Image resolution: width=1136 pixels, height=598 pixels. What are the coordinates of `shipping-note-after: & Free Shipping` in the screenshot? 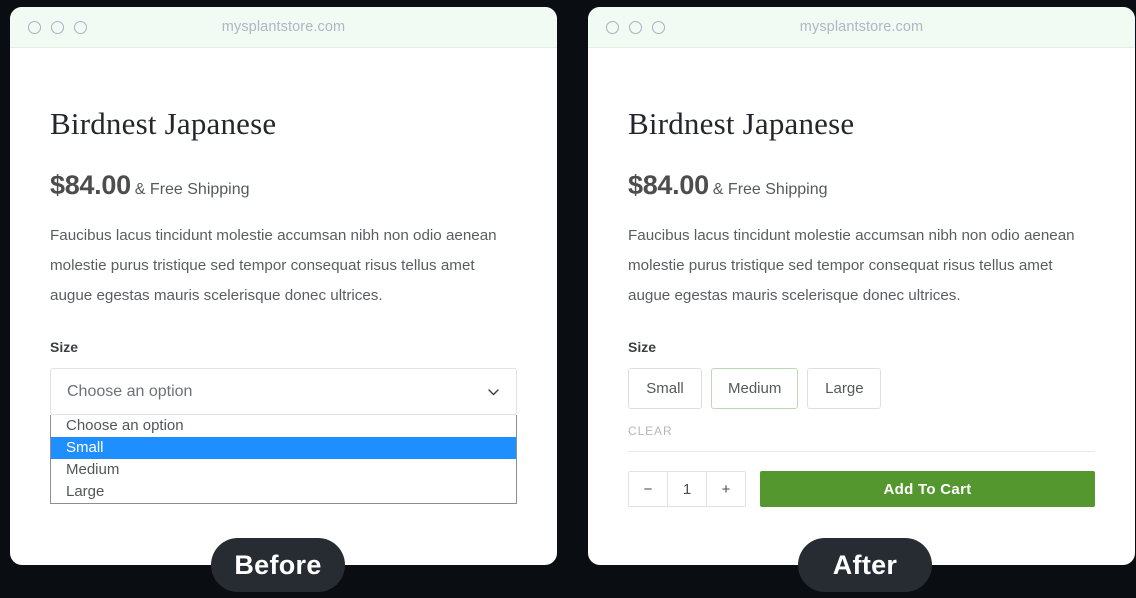 It's located at (770, 189).